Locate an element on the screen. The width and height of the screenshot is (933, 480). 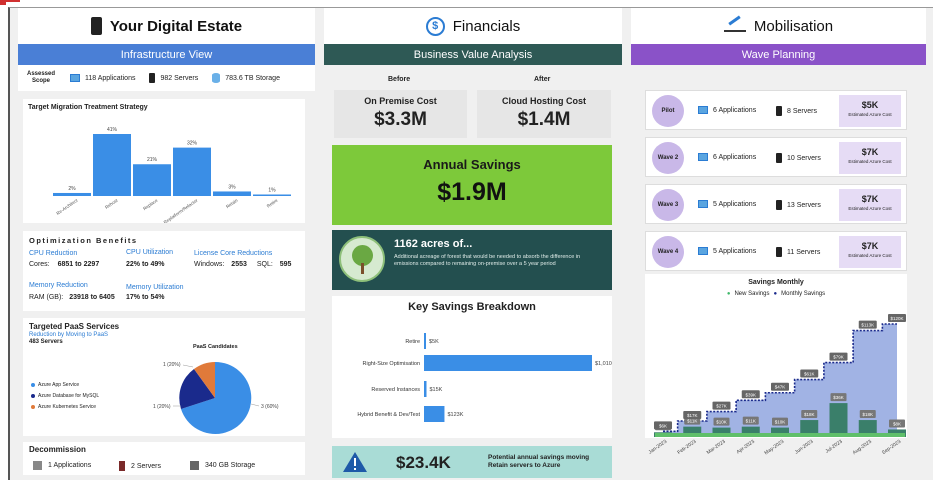
mobilisation-header: Mobilisation is located at coordinates (778, 26).